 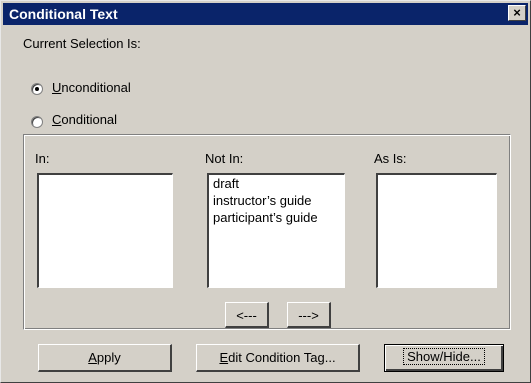 I want to click on conditional-label: Conditional, so click(x=84, y=119).